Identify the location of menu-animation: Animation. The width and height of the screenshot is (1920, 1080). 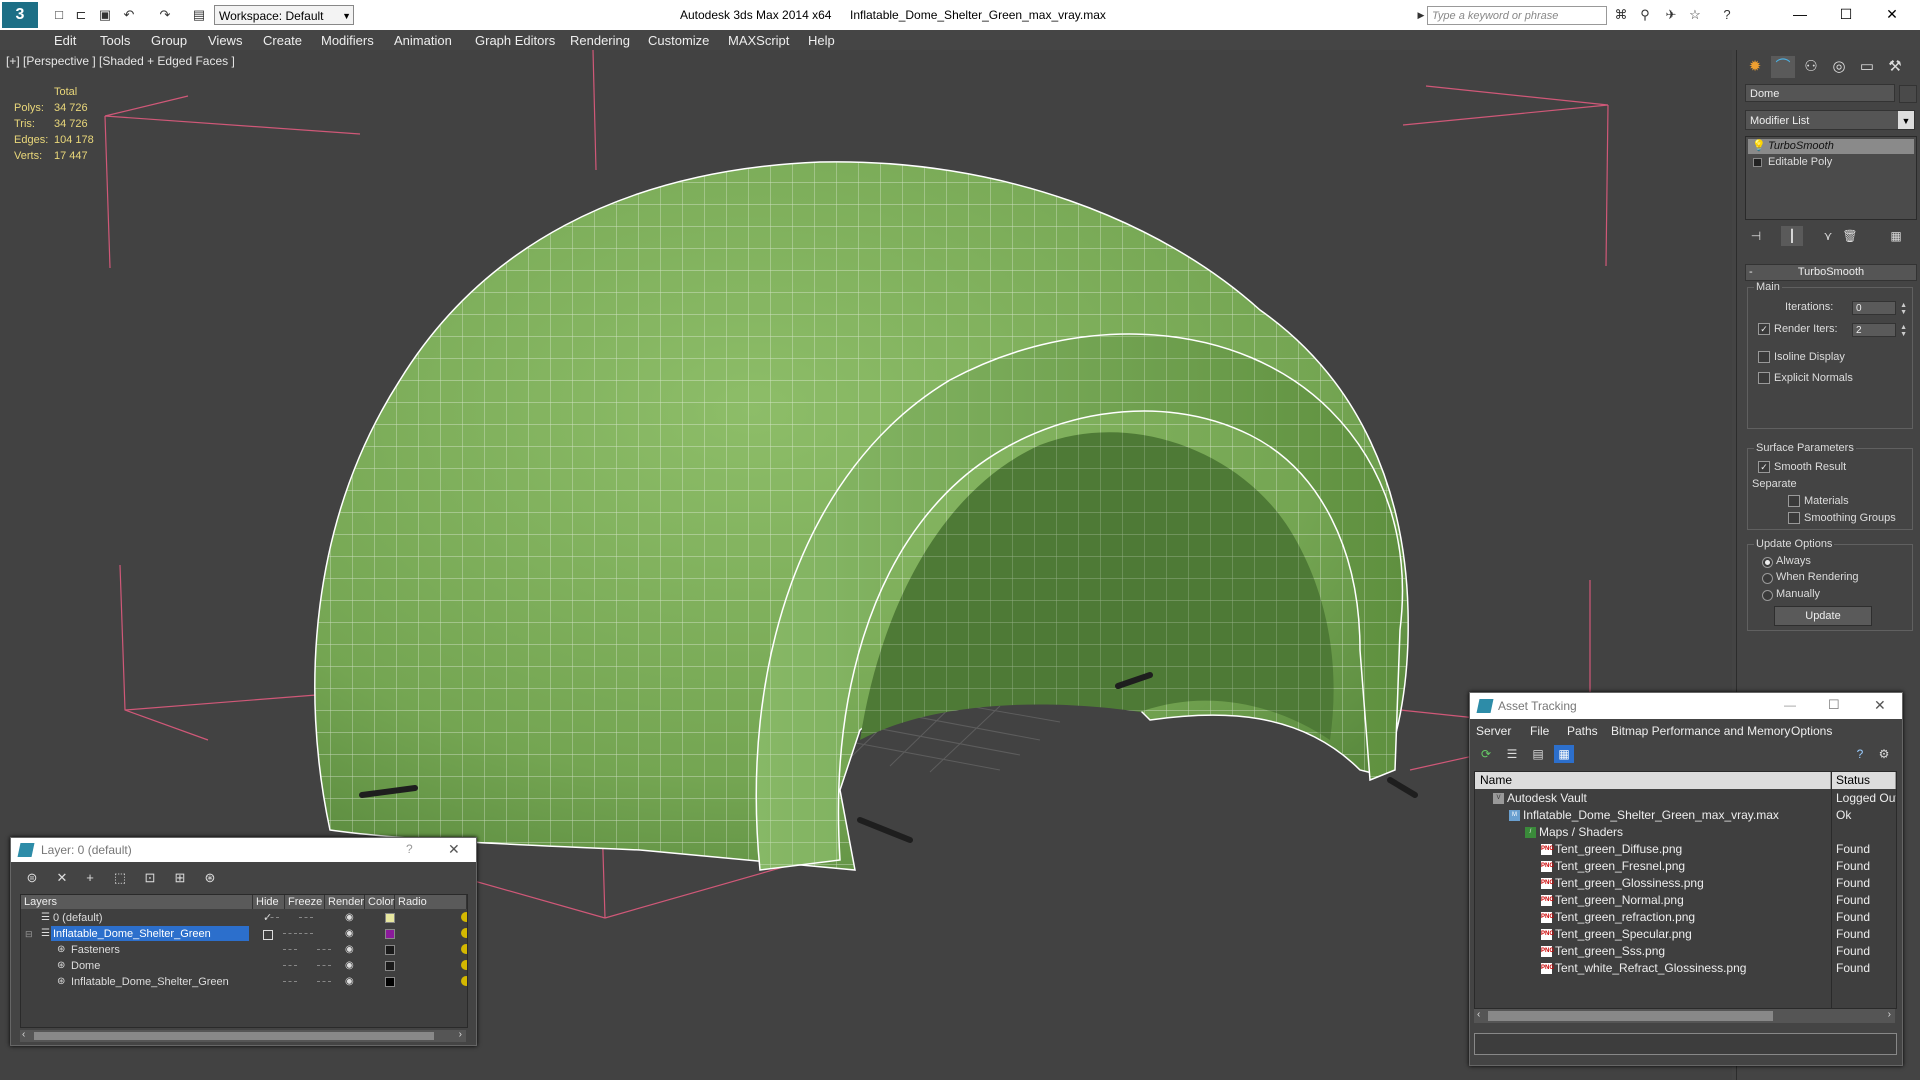
(423, 40).